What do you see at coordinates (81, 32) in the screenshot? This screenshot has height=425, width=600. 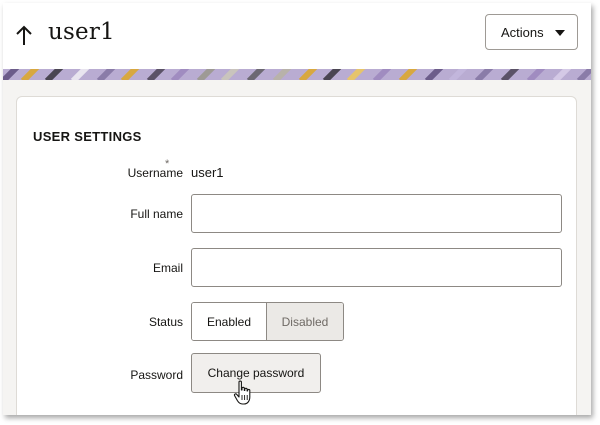 I see `page-title: user1` at bounding box center [81, 32].